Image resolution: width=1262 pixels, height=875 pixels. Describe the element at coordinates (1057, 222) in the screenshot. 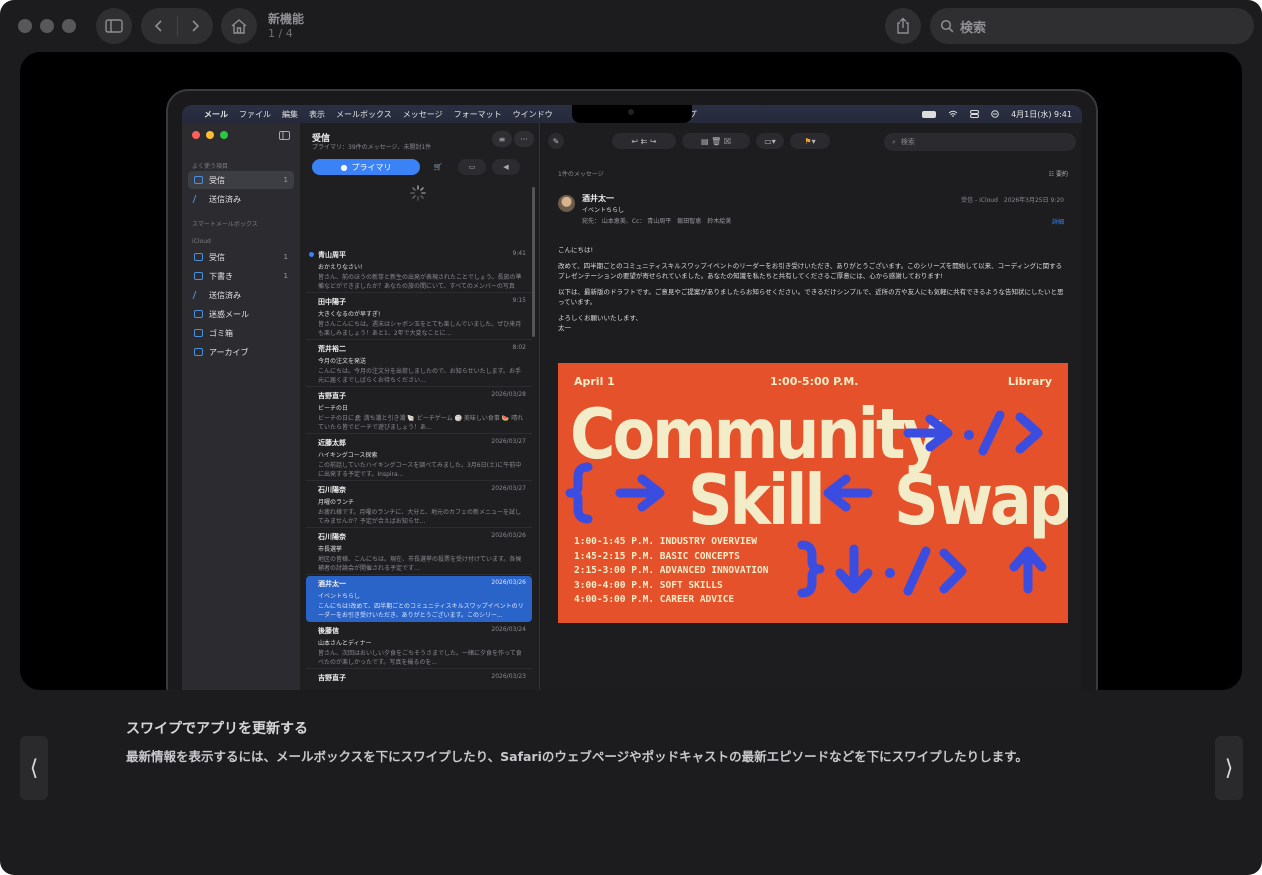

I see `details-link: 詳細` at that location.